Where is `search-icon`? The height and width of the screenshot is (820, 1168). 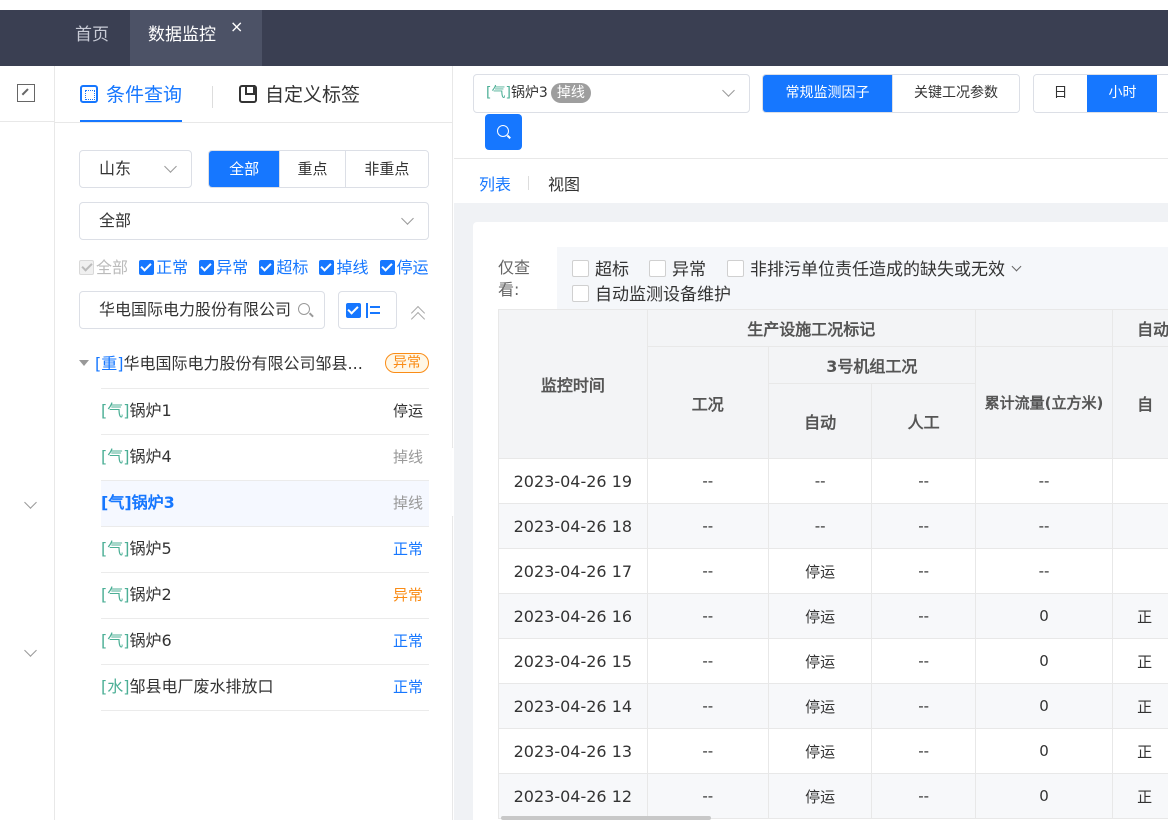 search-icon is located at coordinates (304, 309).